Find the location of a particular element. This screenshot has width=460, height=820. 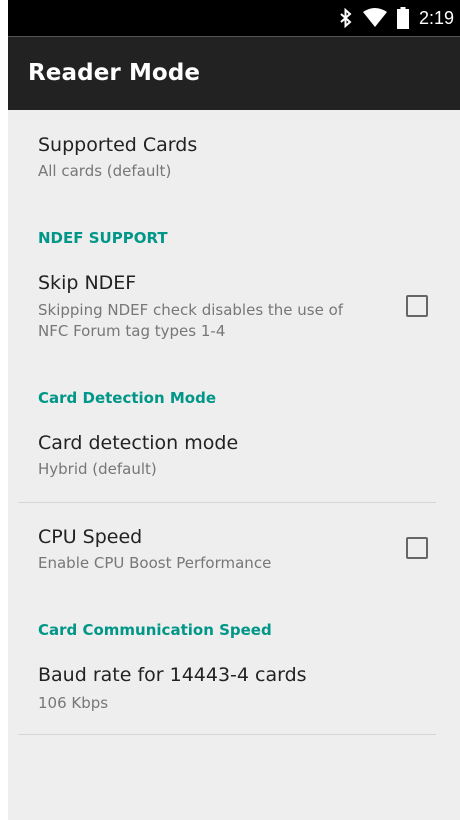

card-communication-speed-category: Card Communication Speed is located at coordinates (155, 630).